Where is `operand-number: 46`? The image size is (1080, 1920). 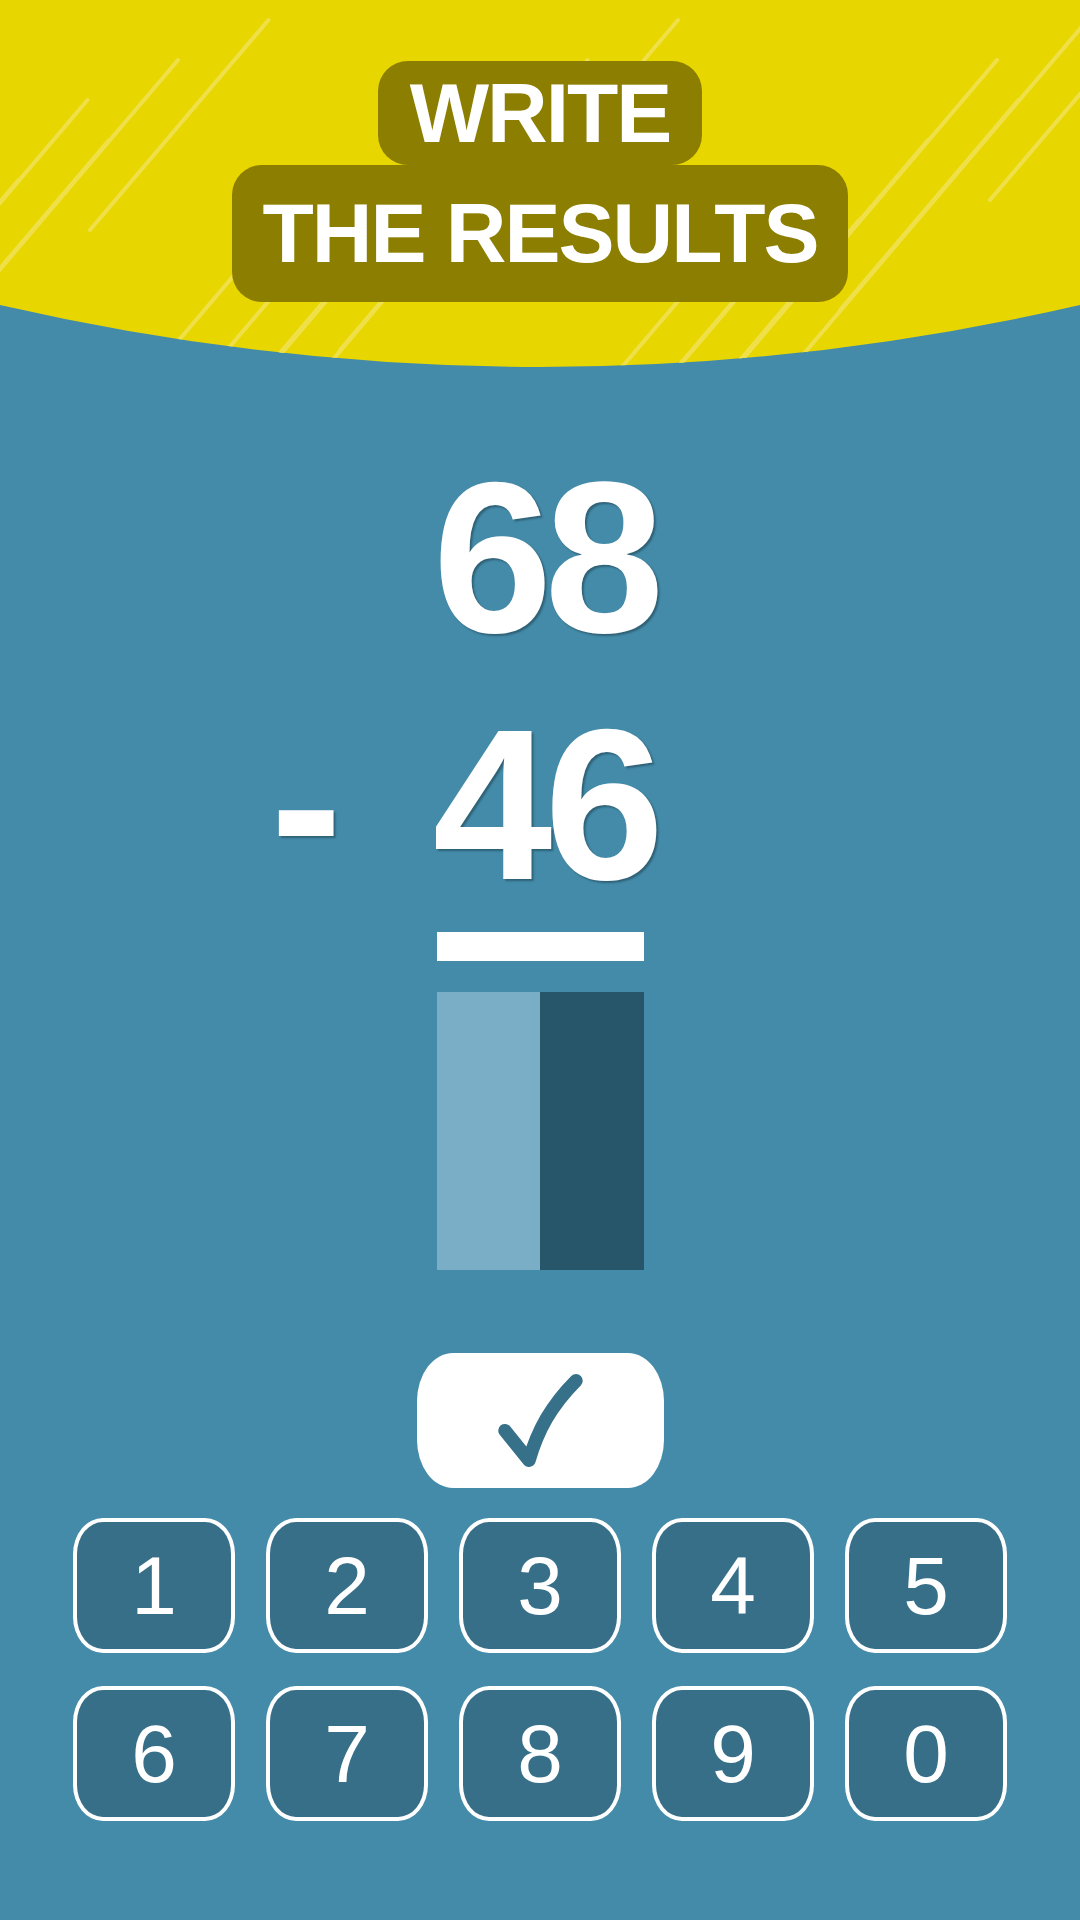
operand-number: 46 is located at coordinates (545, 804).